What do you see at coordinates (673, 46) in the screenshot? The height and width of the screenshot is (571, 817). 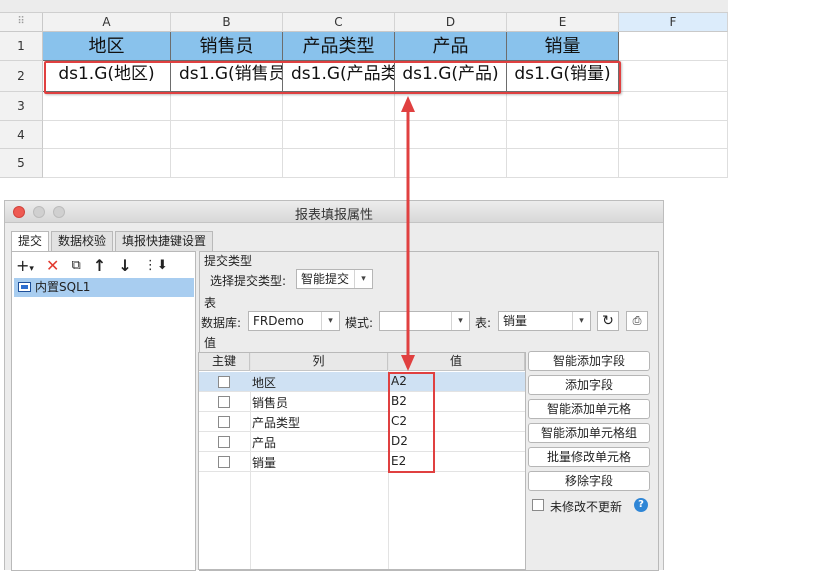 I see `cell-f1` at bounding box center [673, 46].